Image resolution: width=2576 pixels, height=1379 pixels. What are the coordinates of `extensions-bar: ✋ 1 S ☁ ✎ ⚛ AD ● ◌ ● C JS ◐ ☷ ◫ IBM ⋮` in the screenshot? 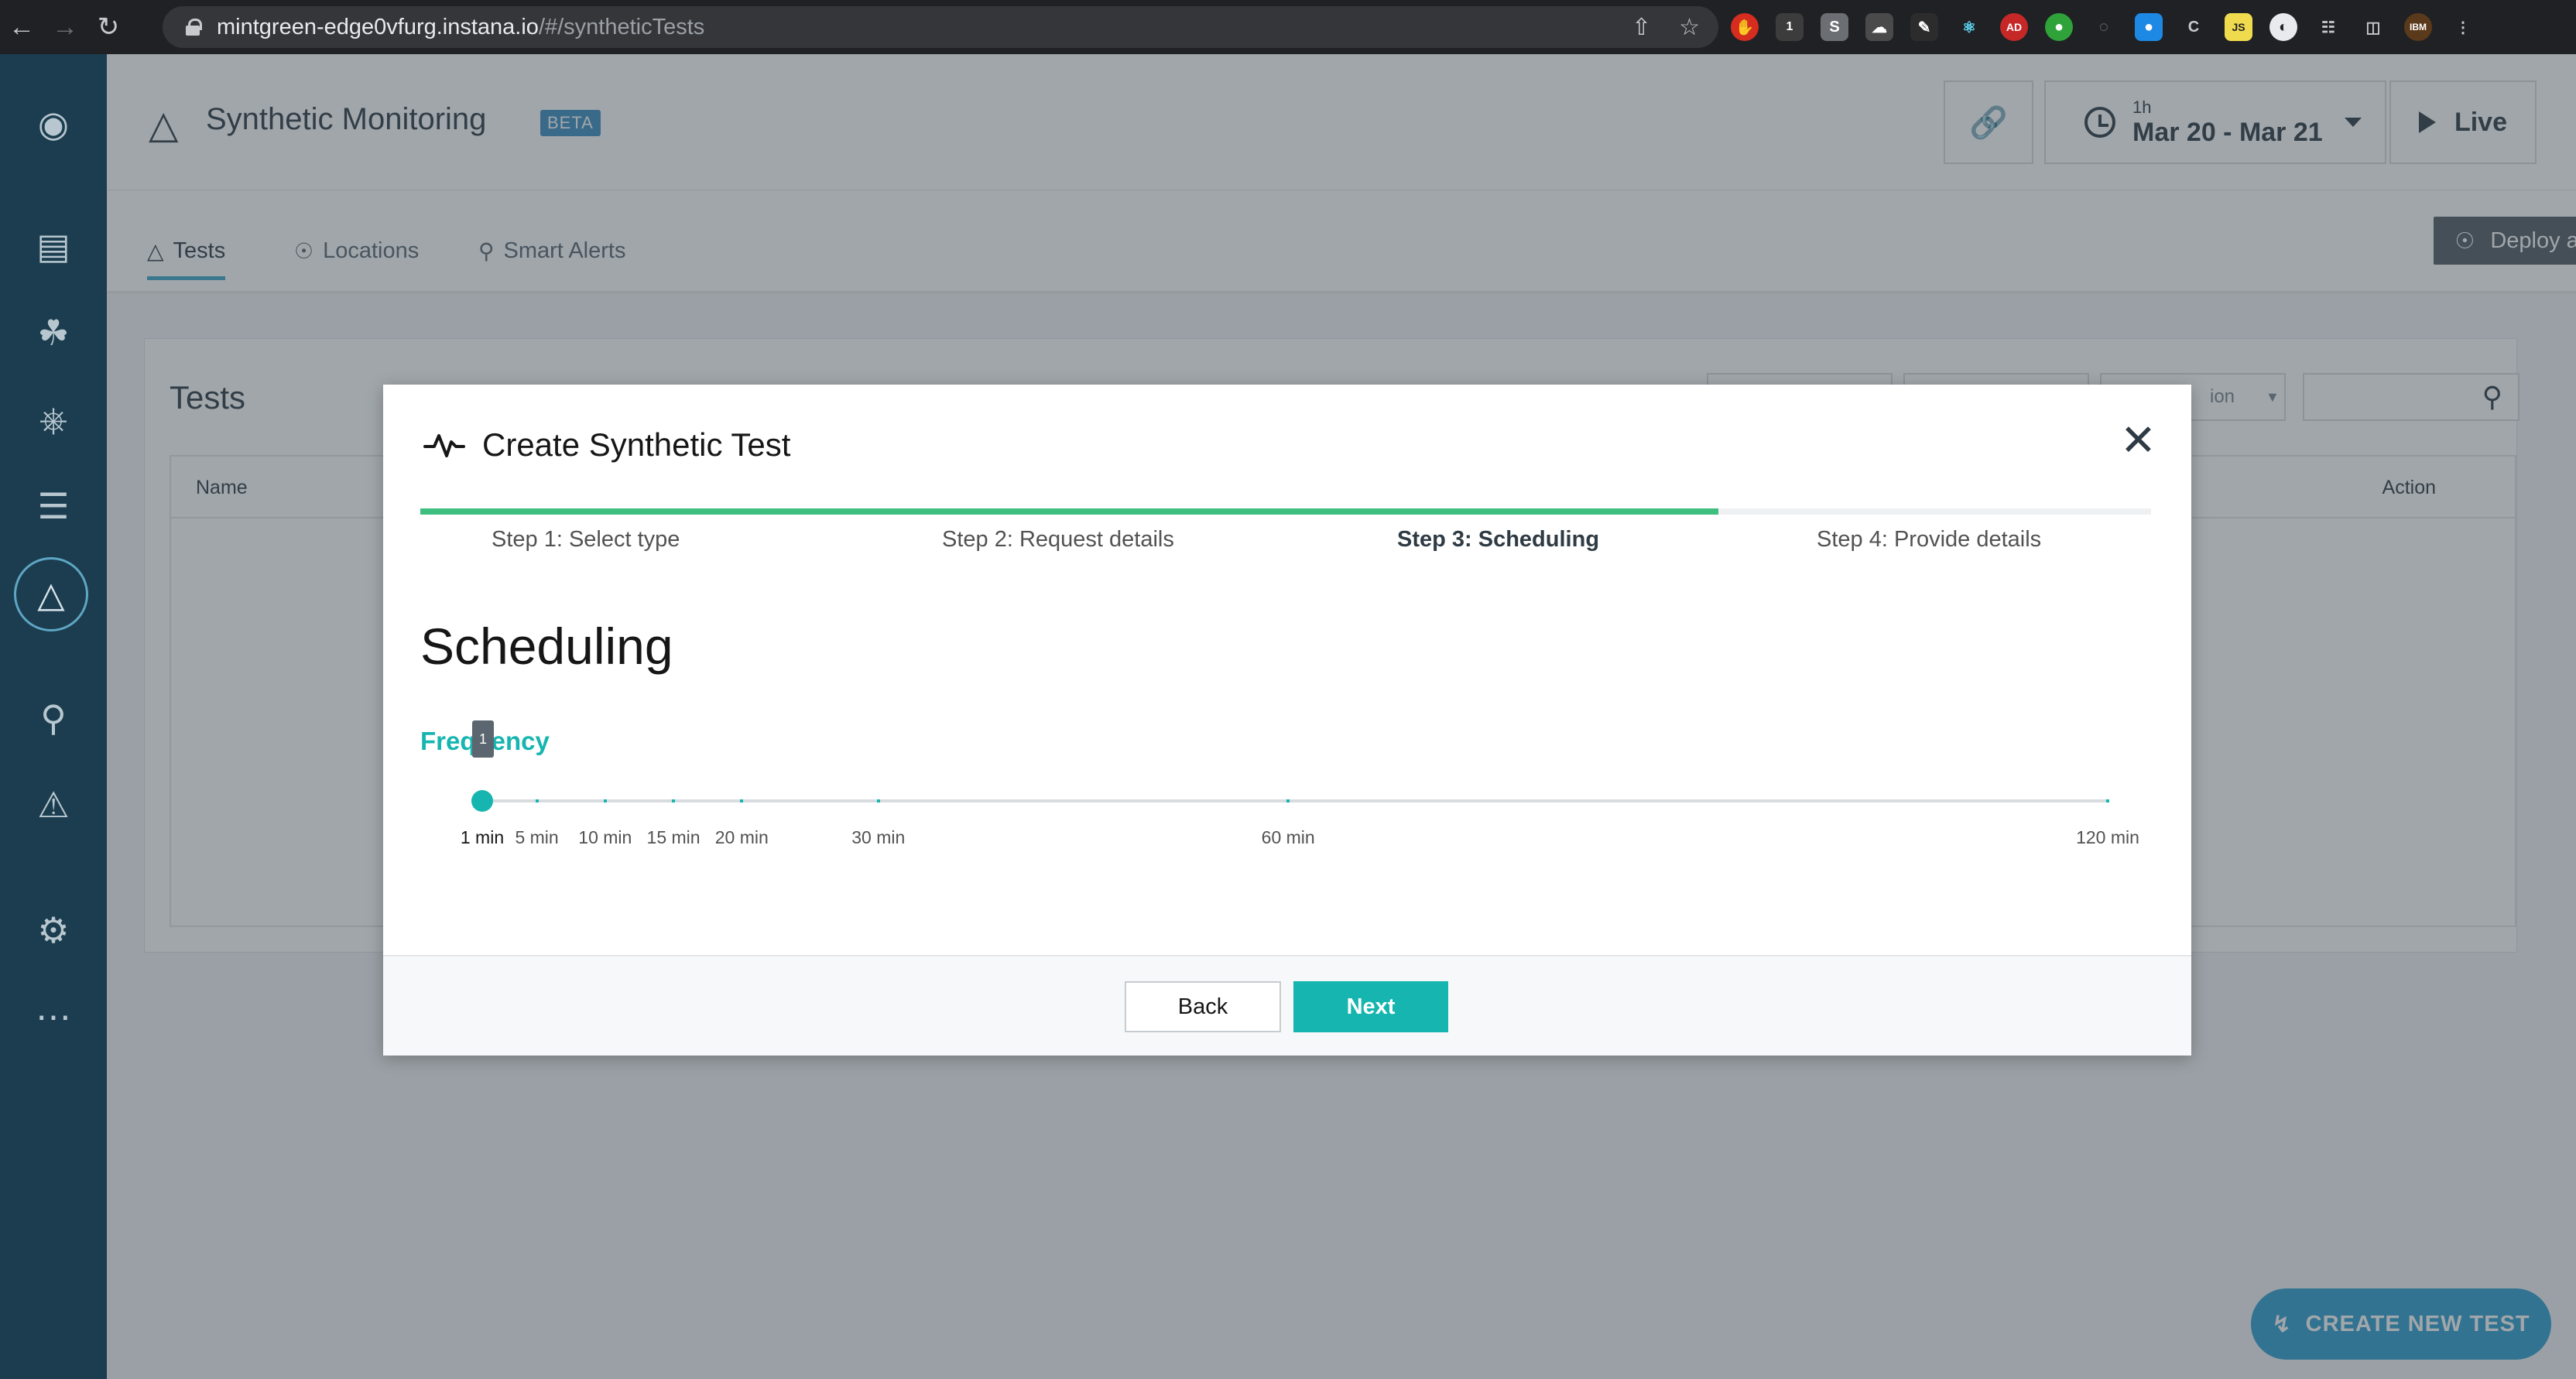 It's located at (2104, 27).